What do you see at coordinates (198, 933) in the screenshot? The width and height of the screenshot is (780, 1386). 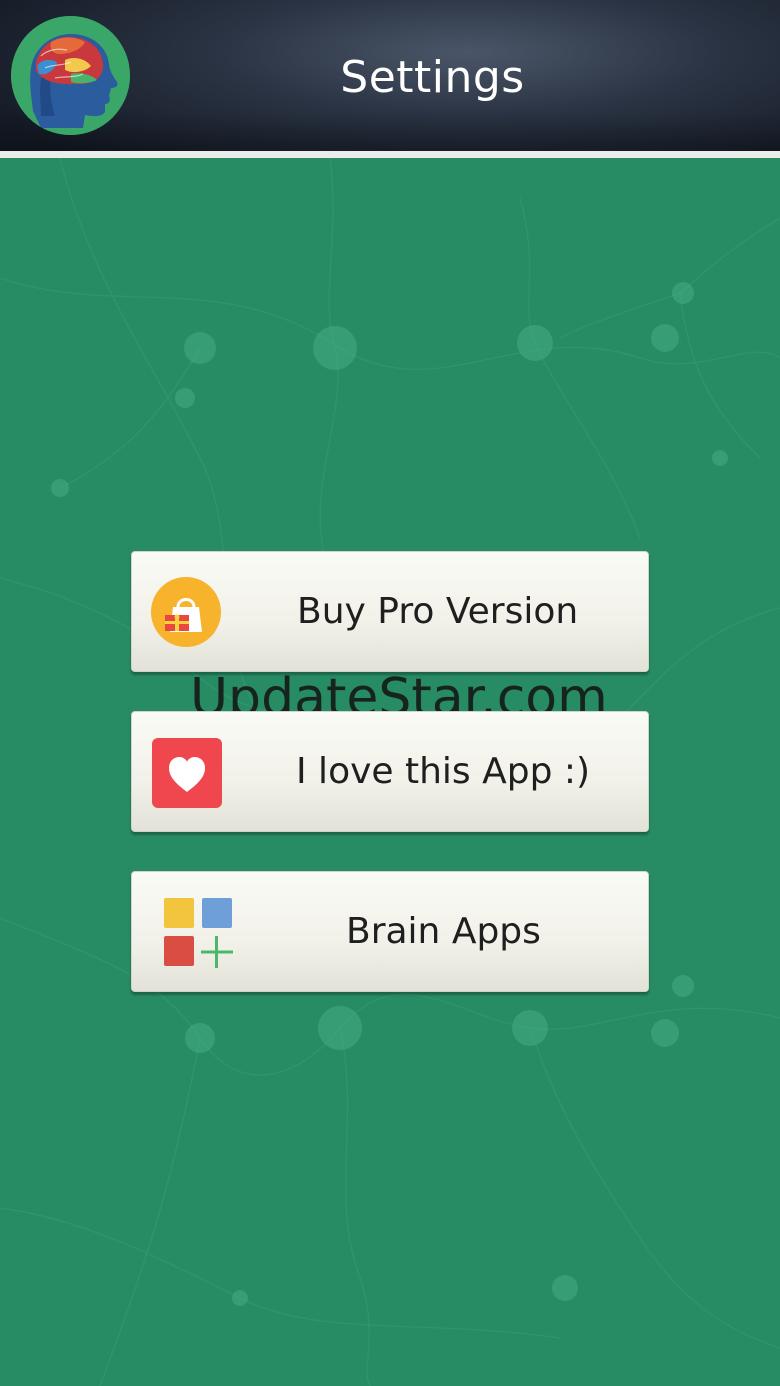 I see `apps-grid-plus-icon` at bounding box center [198, 933].